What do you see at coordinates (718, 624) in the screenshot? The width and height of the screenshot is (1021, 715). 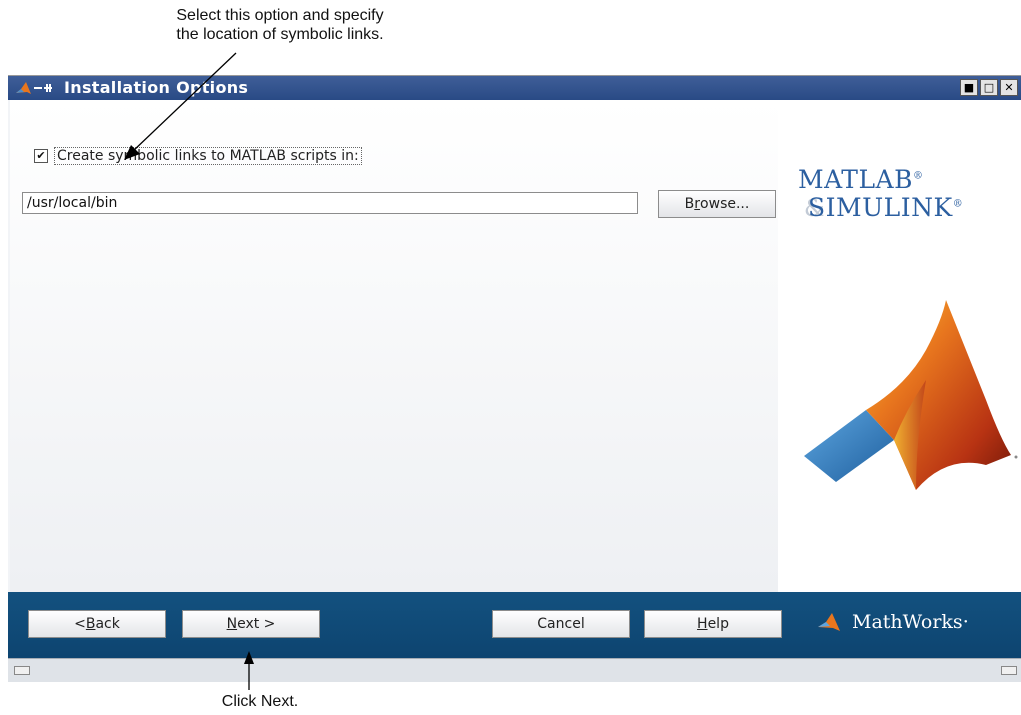 I see `help-label-post: elp` at bounding box center [718, 624].